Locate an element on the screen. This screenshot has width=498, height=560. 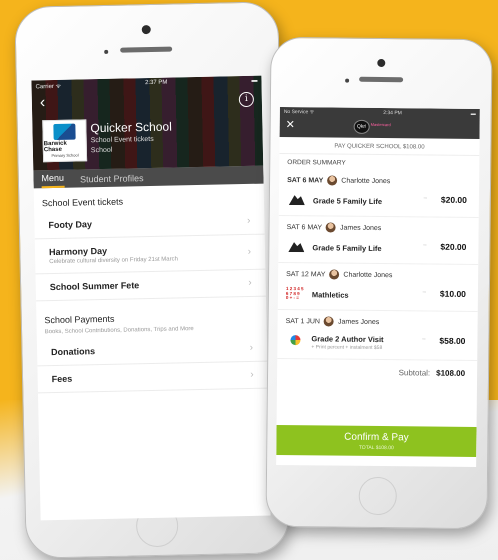
school-subtitle: School Event tickets is located at coordinates (122, 140).